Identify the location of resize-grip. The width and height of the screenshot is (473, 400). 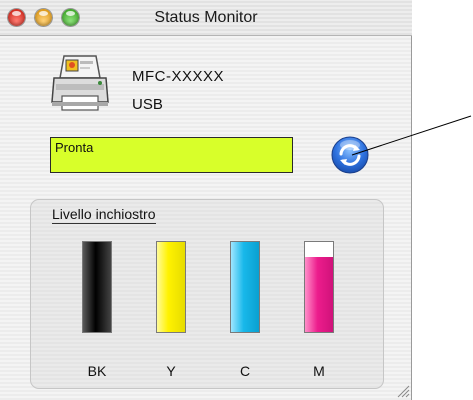
(402, 390).